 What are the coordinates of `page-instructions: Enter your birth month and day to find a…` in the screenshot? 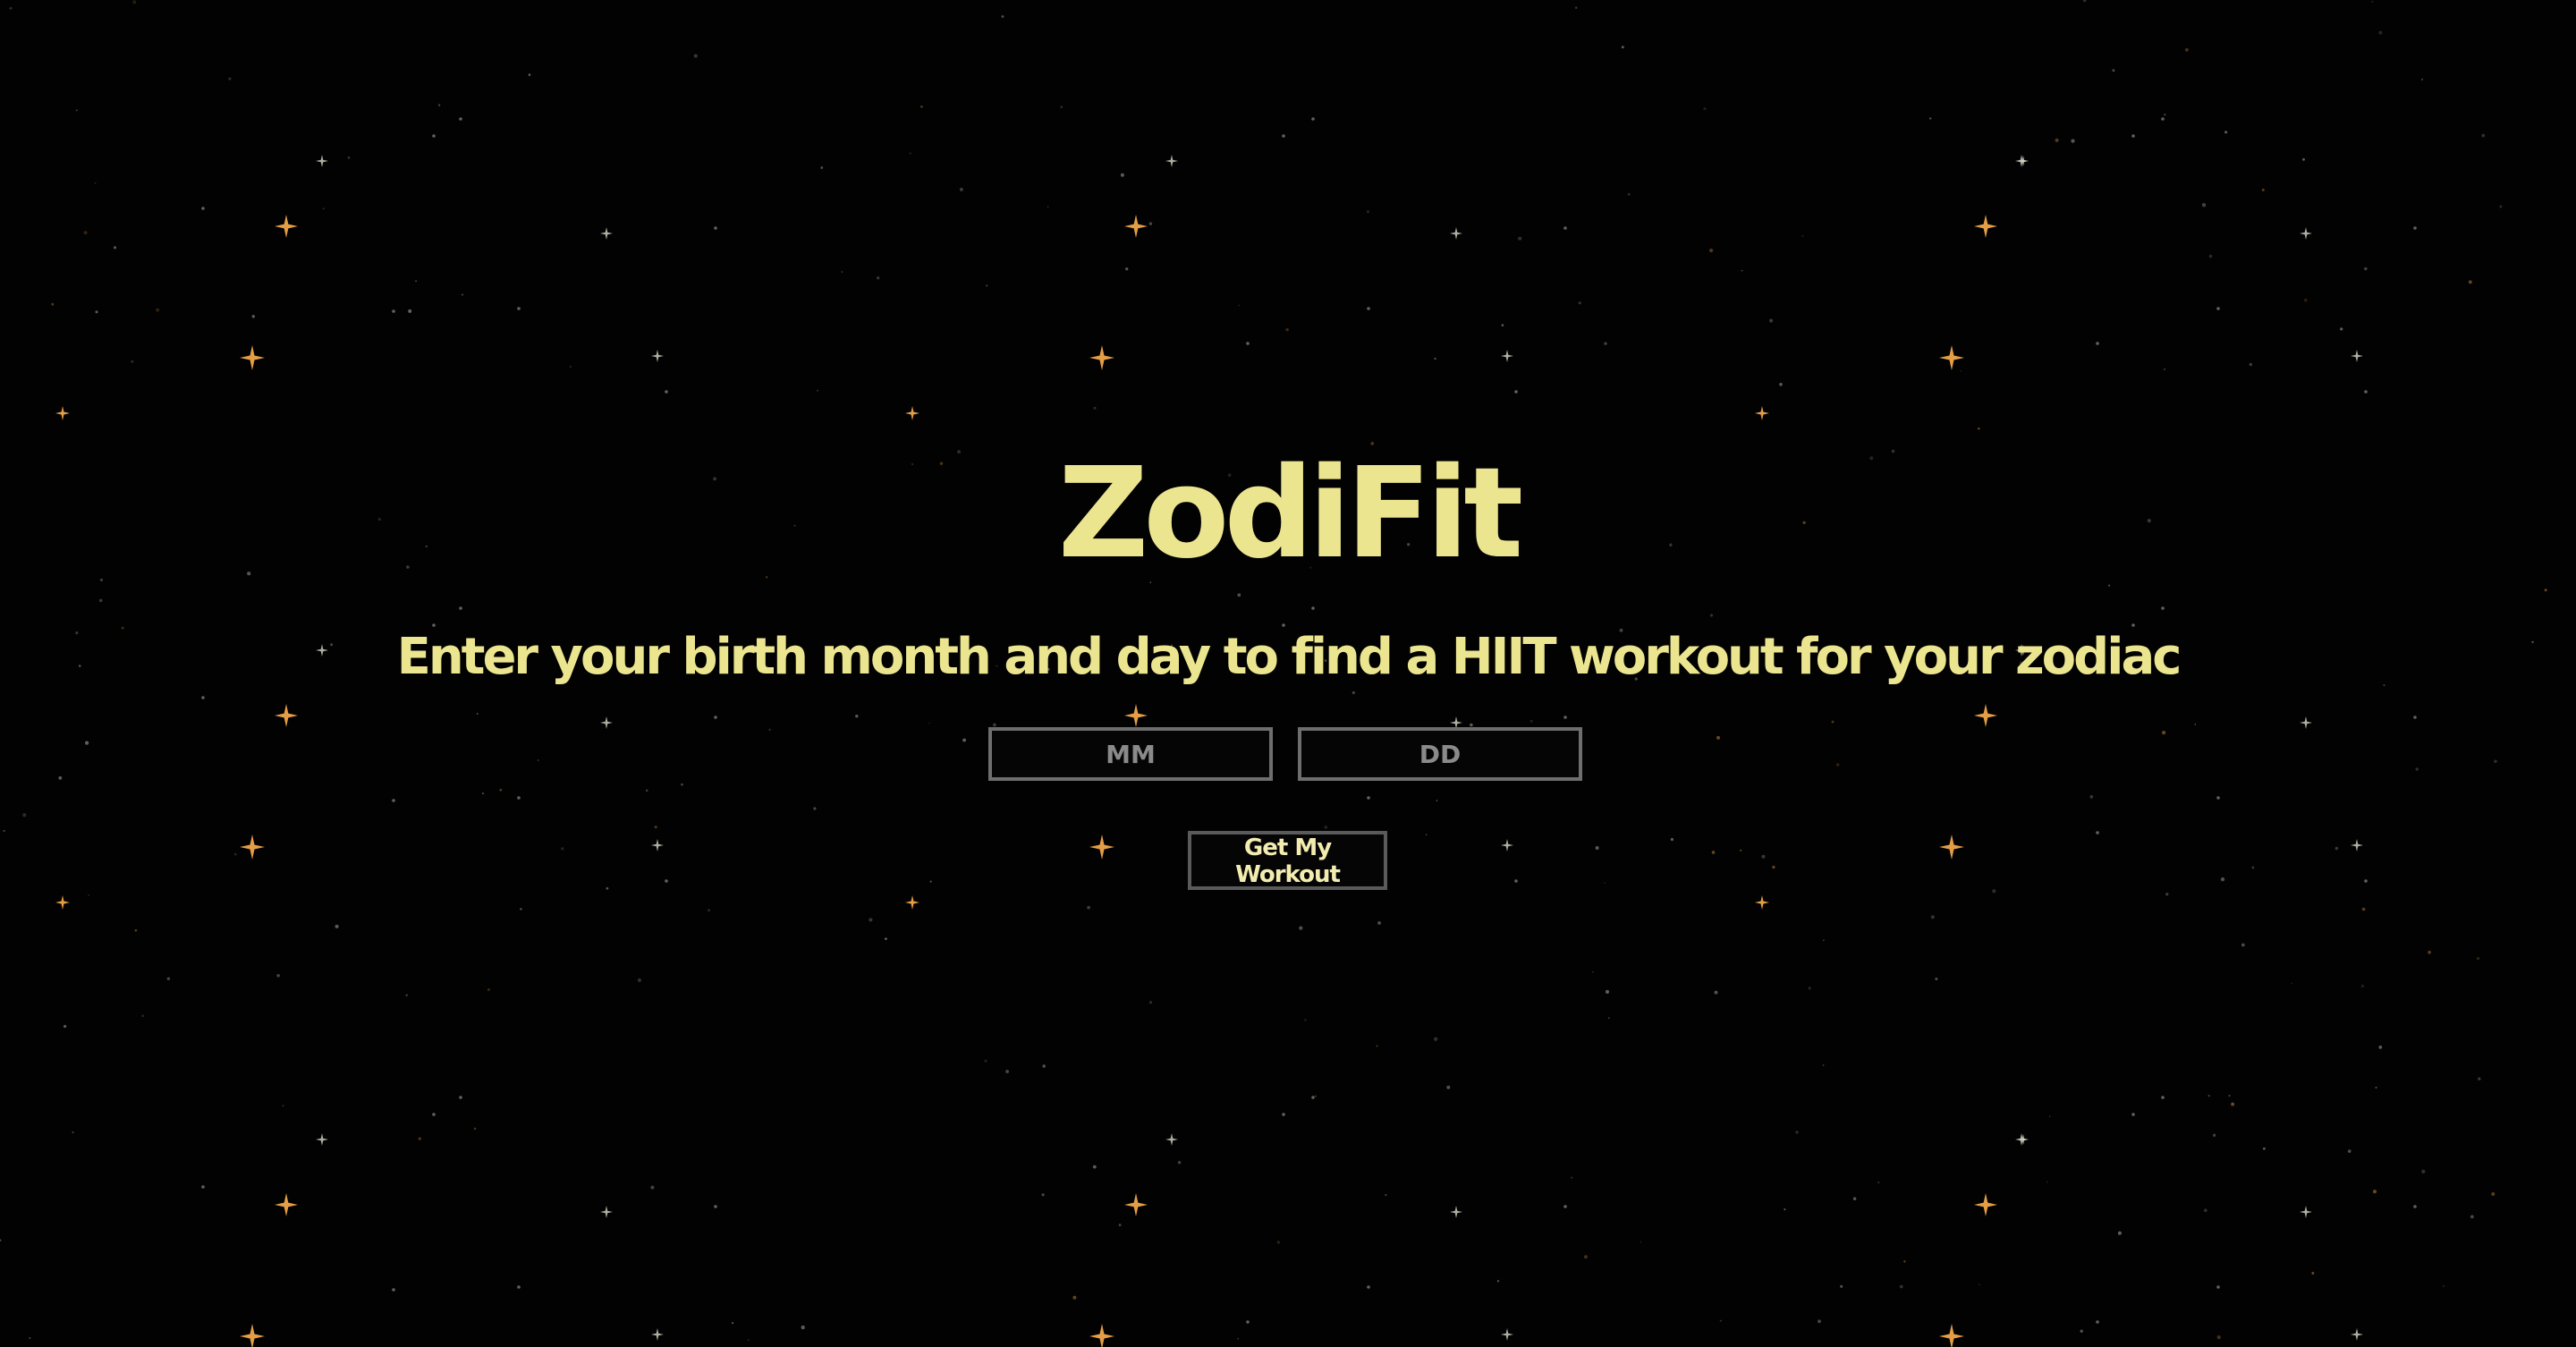 It's located at (1289, 657).